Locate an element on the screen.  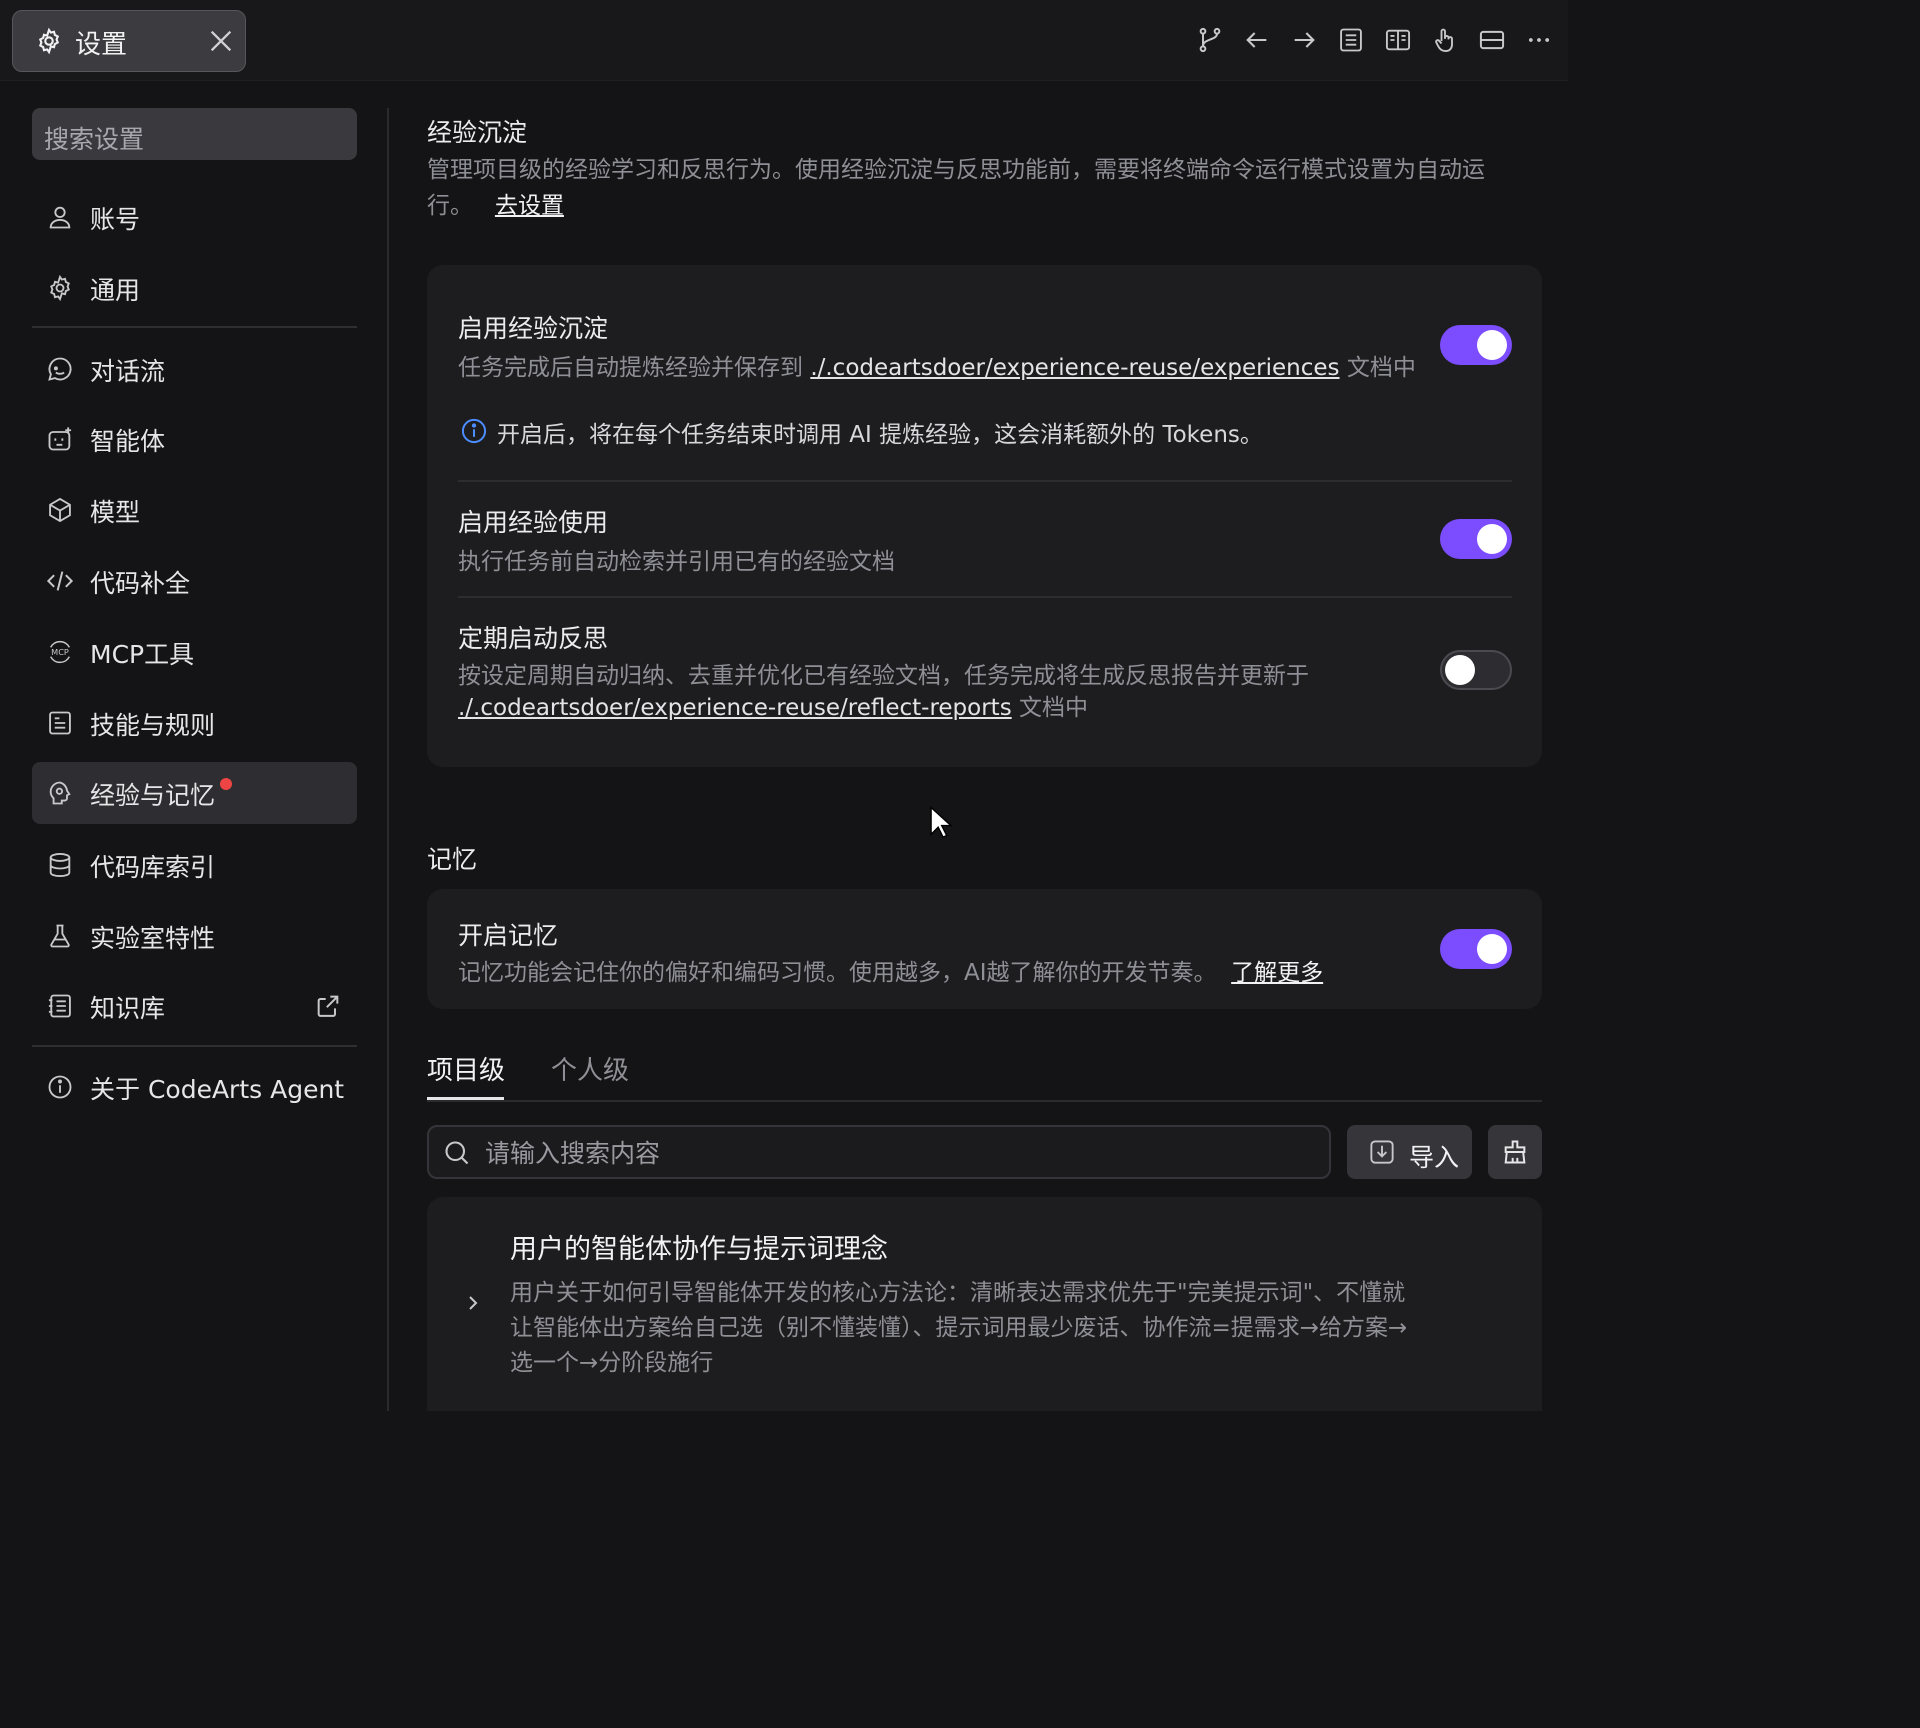
notification-badge is located at coordinates (226, 784).